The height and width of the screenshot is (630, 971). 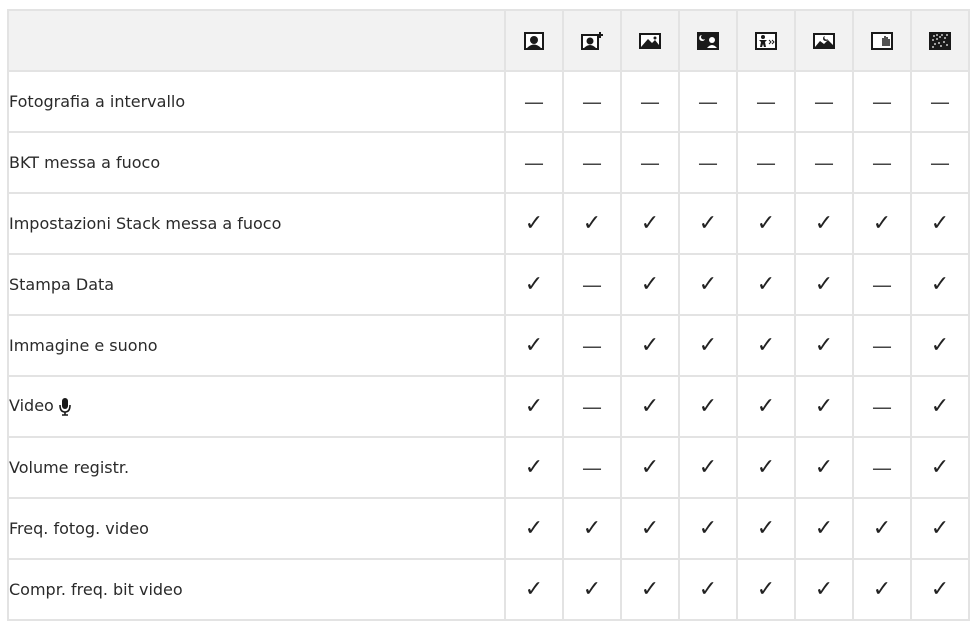 I want to click on row-label-cell: Compr. freq. bit video, so click(x=256, y=589).